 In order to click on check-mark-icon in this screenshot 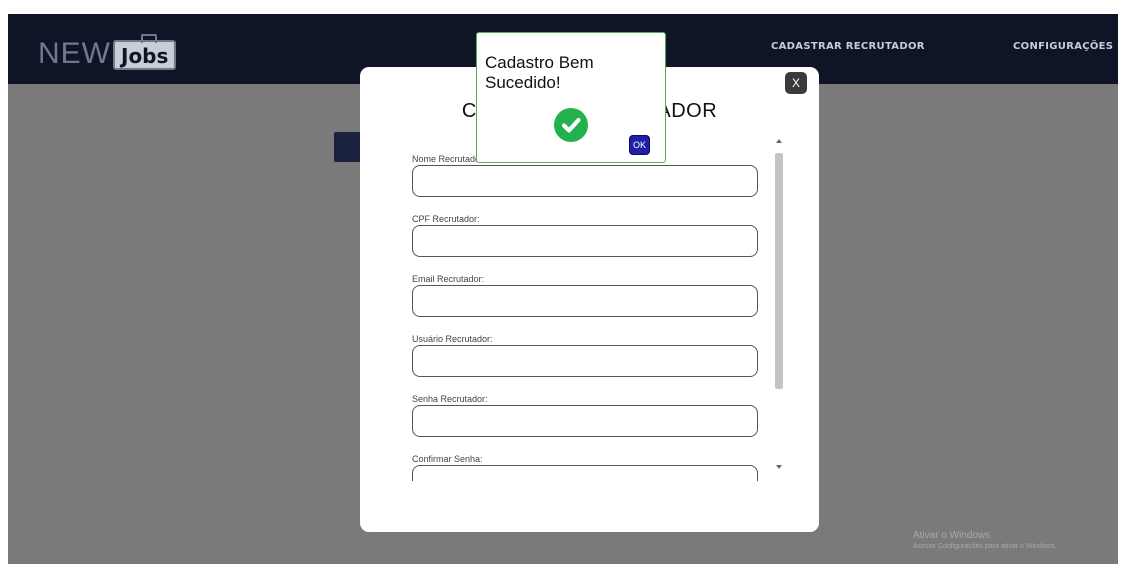, I will do `click(571, 125)`.